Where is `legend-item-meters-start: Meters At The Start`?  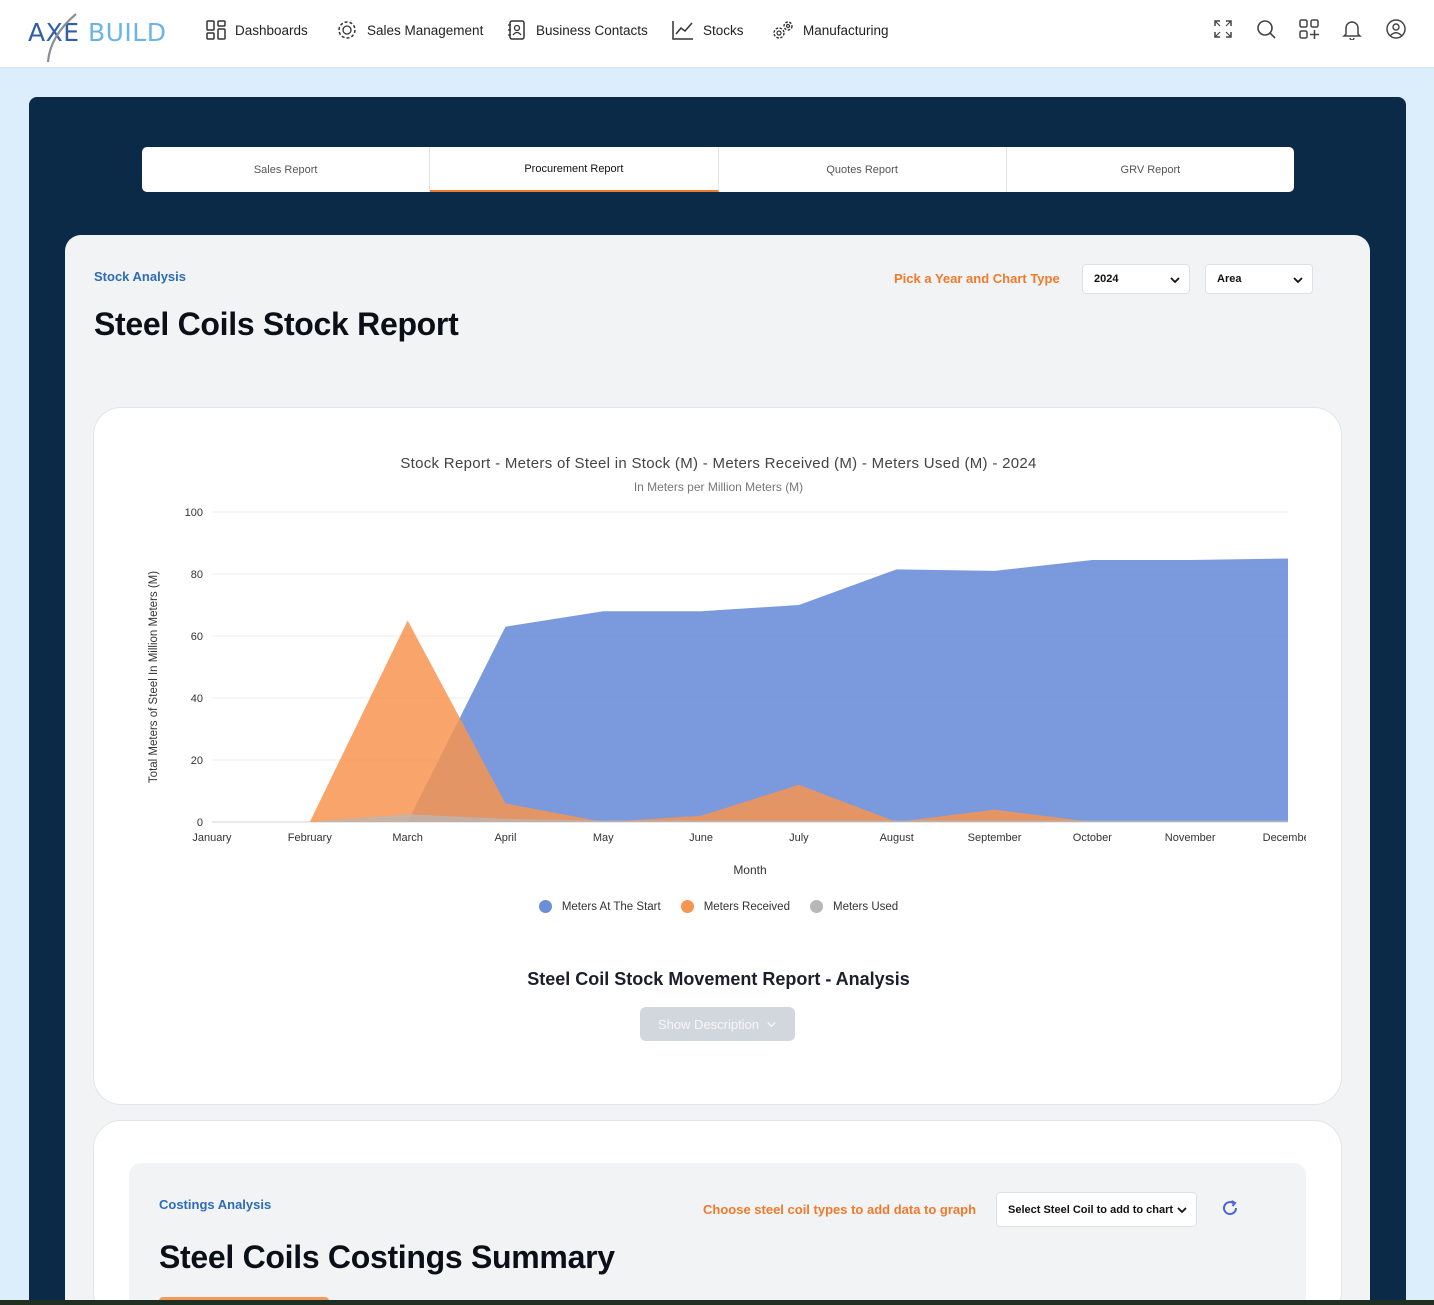
legend-item-meters-start: Meters At The Start is located at coordinates (599, 906).